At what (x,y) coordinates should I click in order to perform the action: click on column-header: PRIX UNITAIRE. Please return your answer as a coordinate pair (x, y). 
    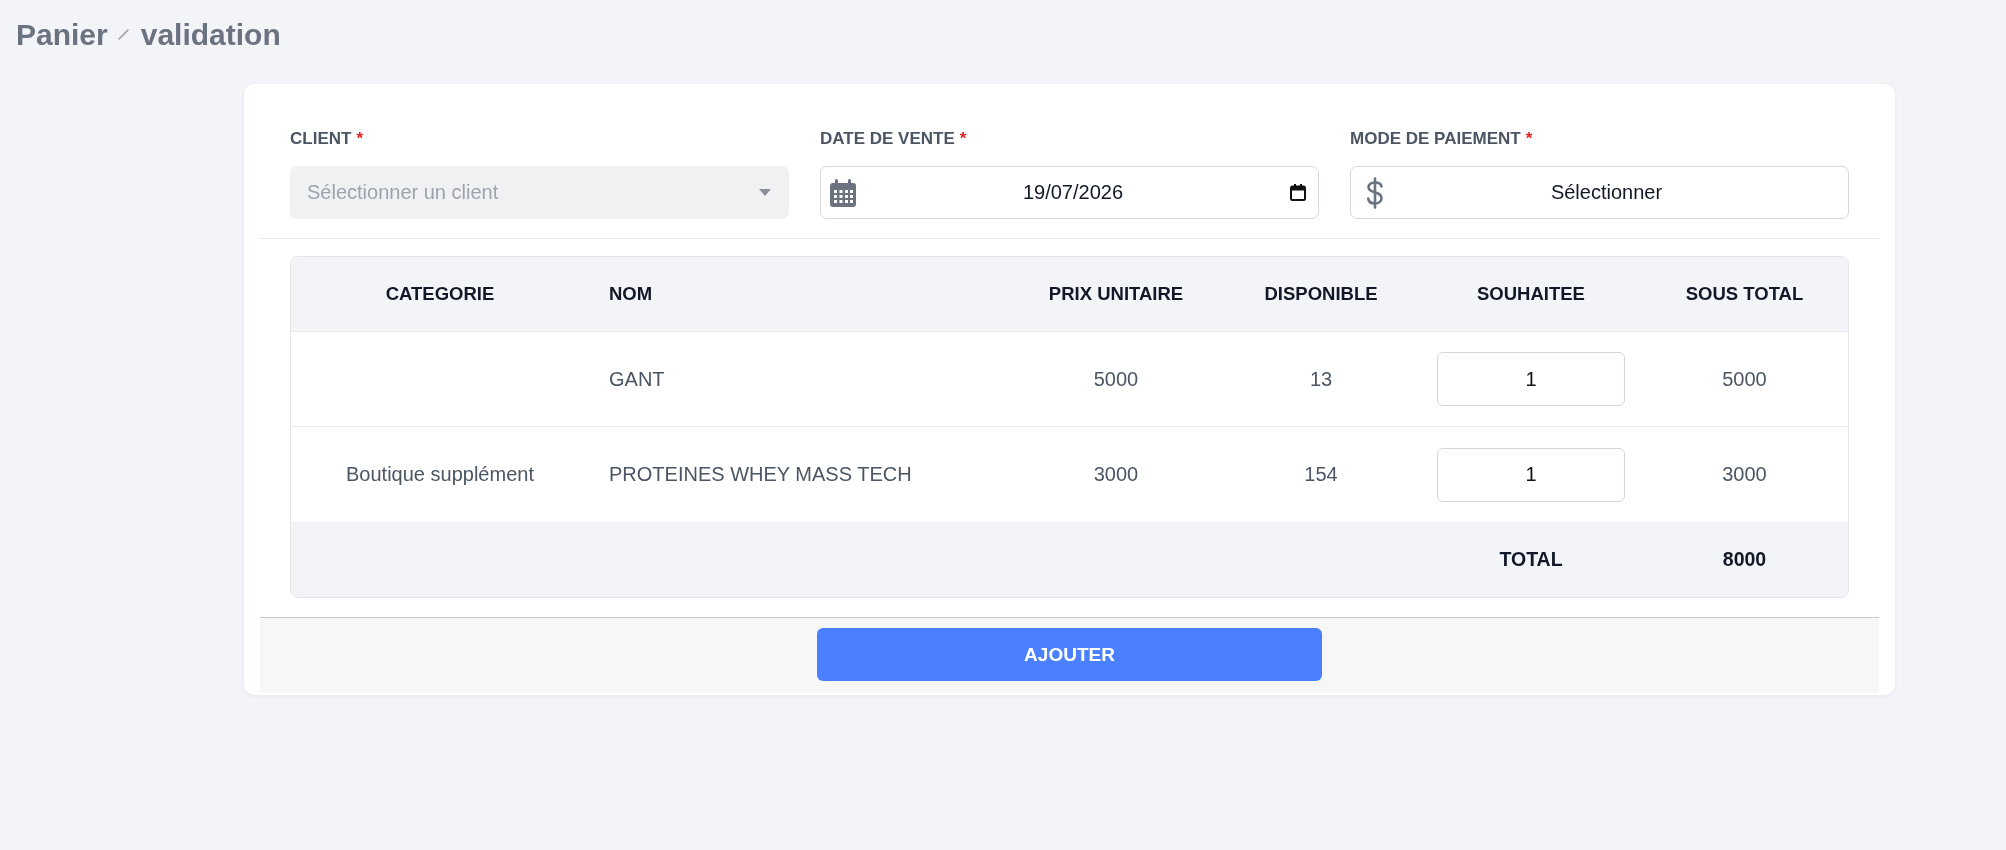
    Looking at the image, I should click on (1116, 294).